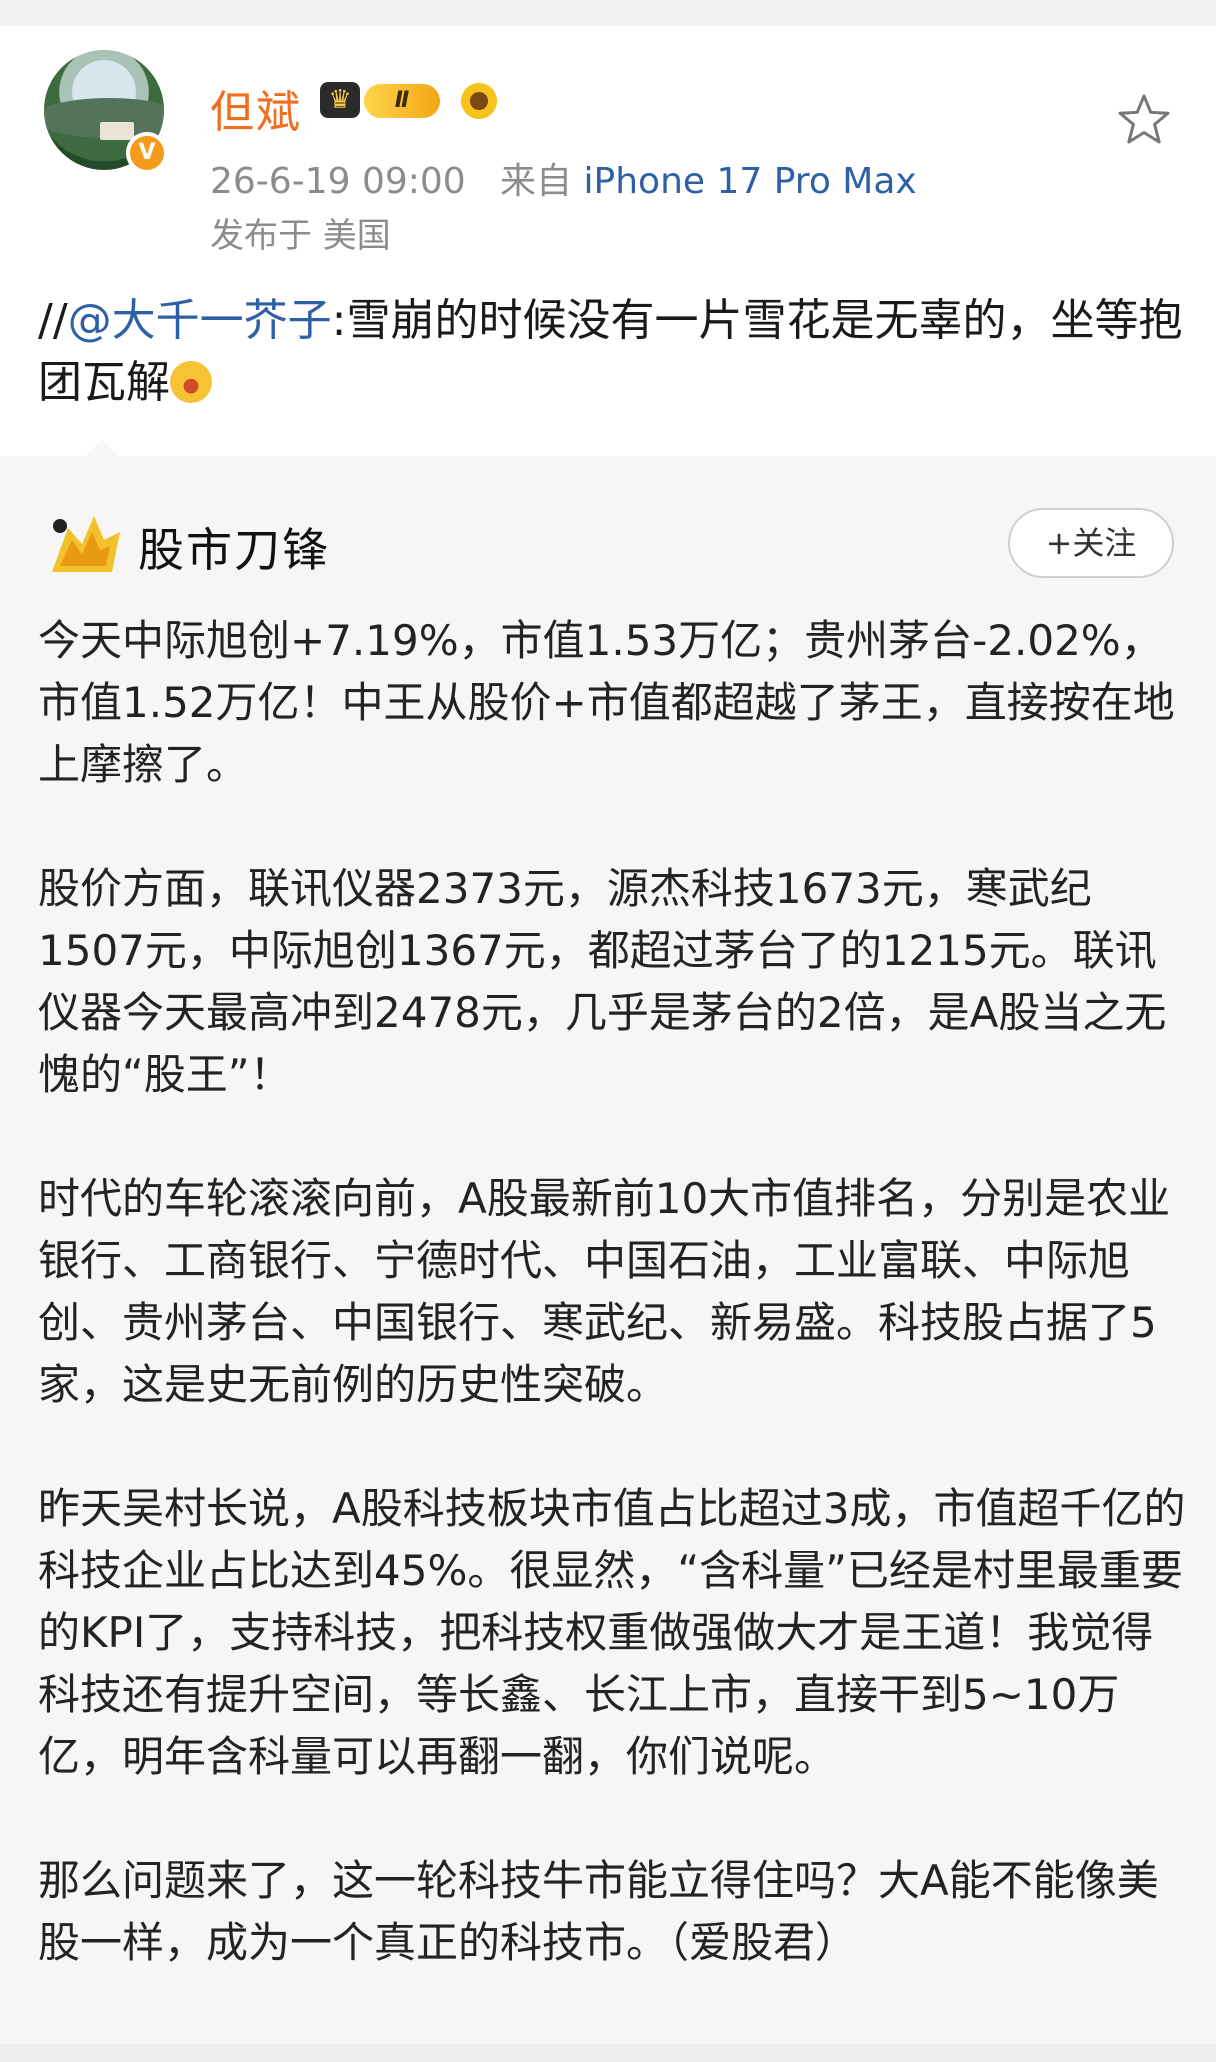  I want to click on post-meta: 26-6-19 09:00 来自 iPhone 17 Pro Max, so click(563, 178).